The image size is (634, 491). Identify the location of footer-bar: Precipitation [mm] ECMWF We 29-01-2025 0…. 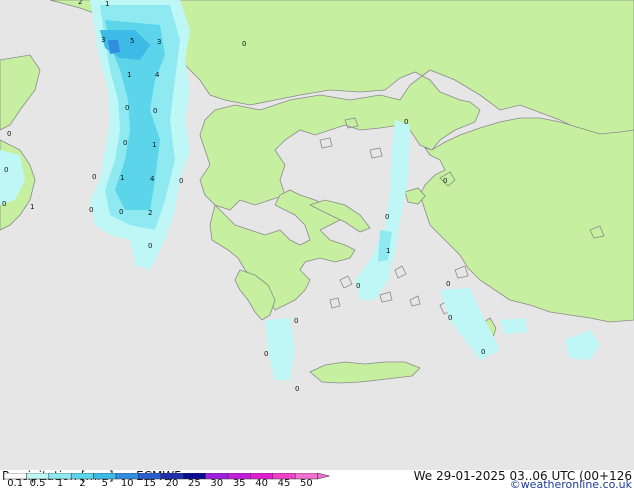
(317, 480).